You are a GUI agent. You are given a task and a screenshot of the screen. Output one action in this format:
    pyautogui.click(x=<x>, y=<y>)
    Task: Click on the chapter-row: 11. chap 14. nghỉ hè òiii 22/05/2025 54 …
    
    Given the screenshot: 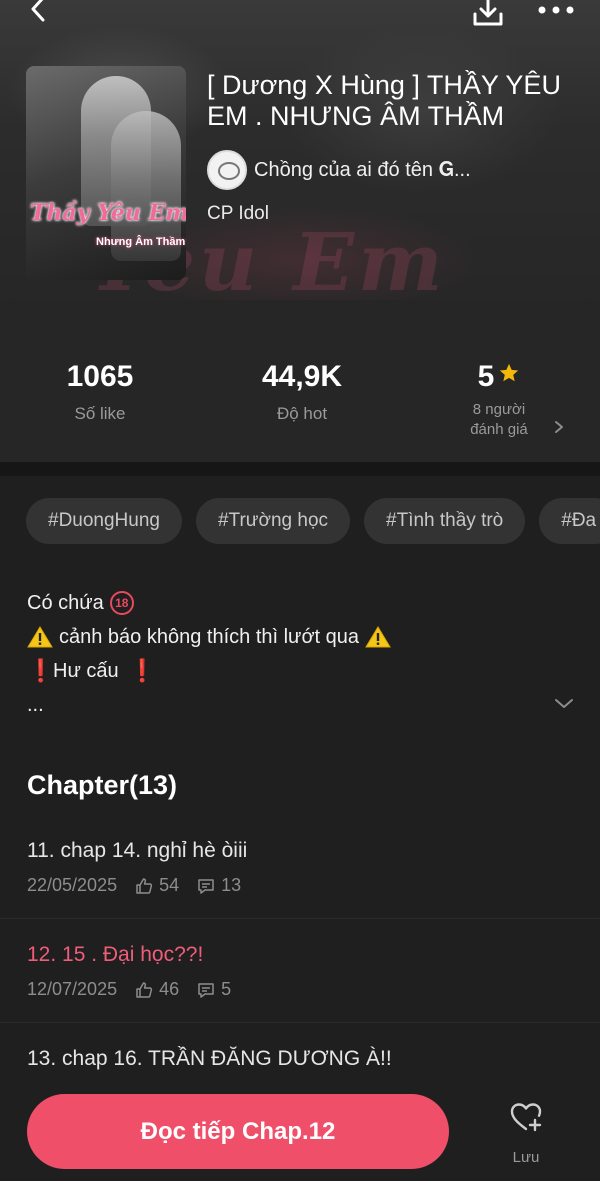 What is the action you would take?
    pyautogui.click(x=300, y=867)
    